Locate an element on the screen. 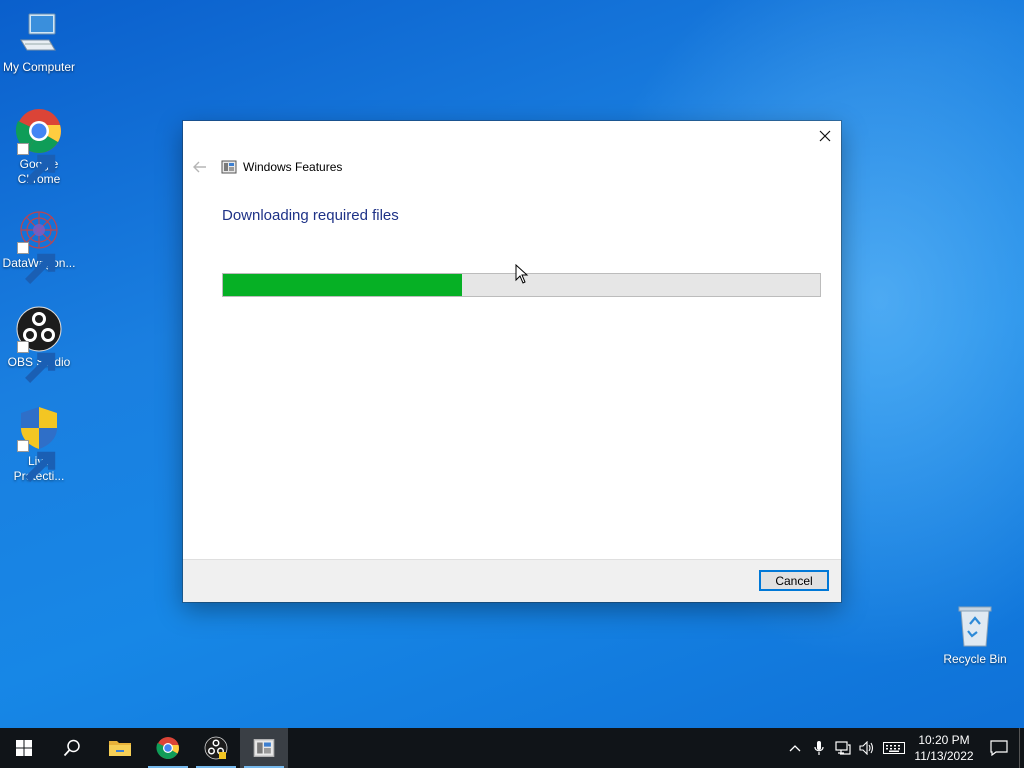 This screenshot has height=768, width=1024. action-center-button is located at coordinates (999, 748).